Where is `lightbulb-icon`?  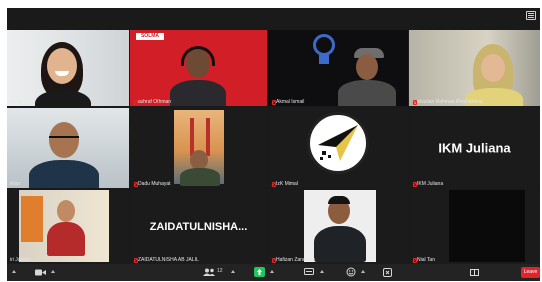 lightbulb-icon is located at coordinates (325, 52).